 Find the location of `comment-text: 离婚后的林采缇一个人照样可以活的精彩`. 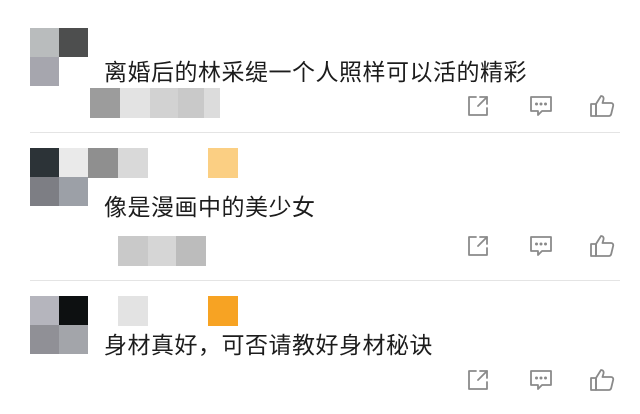

comment-text: 离婚后的林采缇一个人照样可以活的精彩 is located at coordinates (315, 73).